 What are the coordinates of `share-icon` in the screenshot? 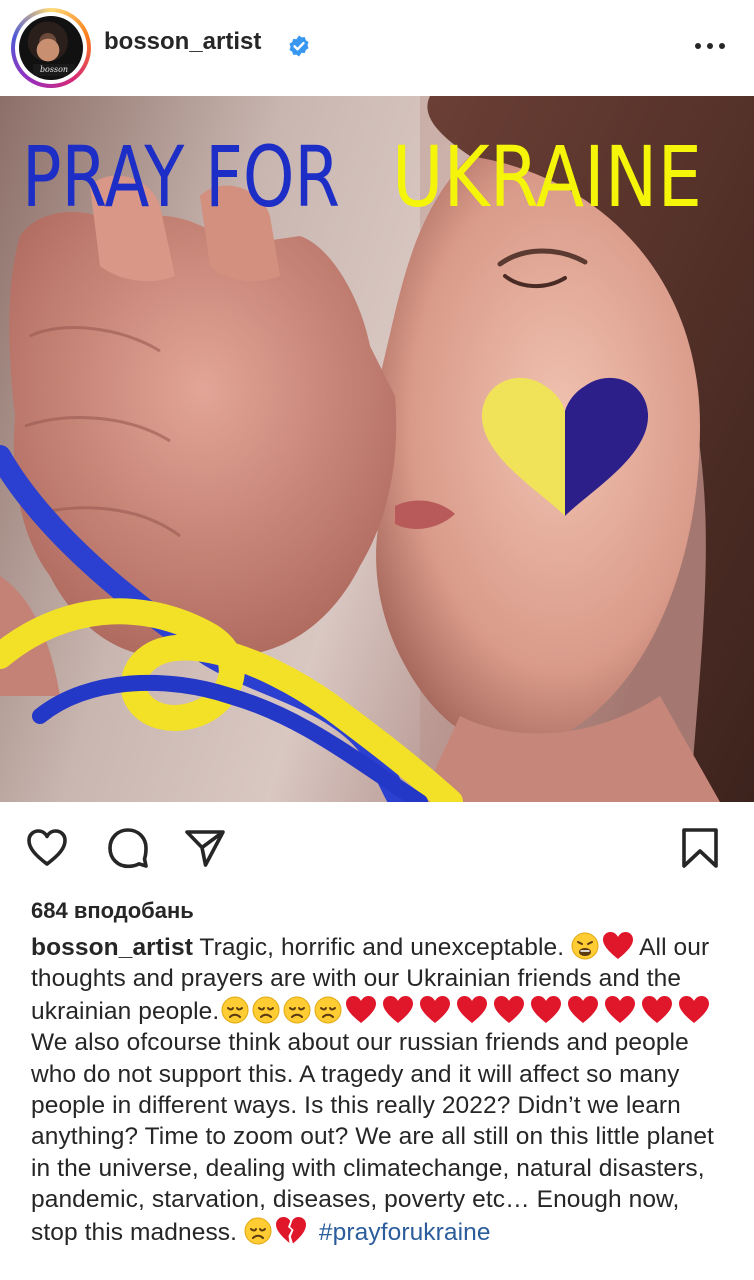 It's located at (205, 848).